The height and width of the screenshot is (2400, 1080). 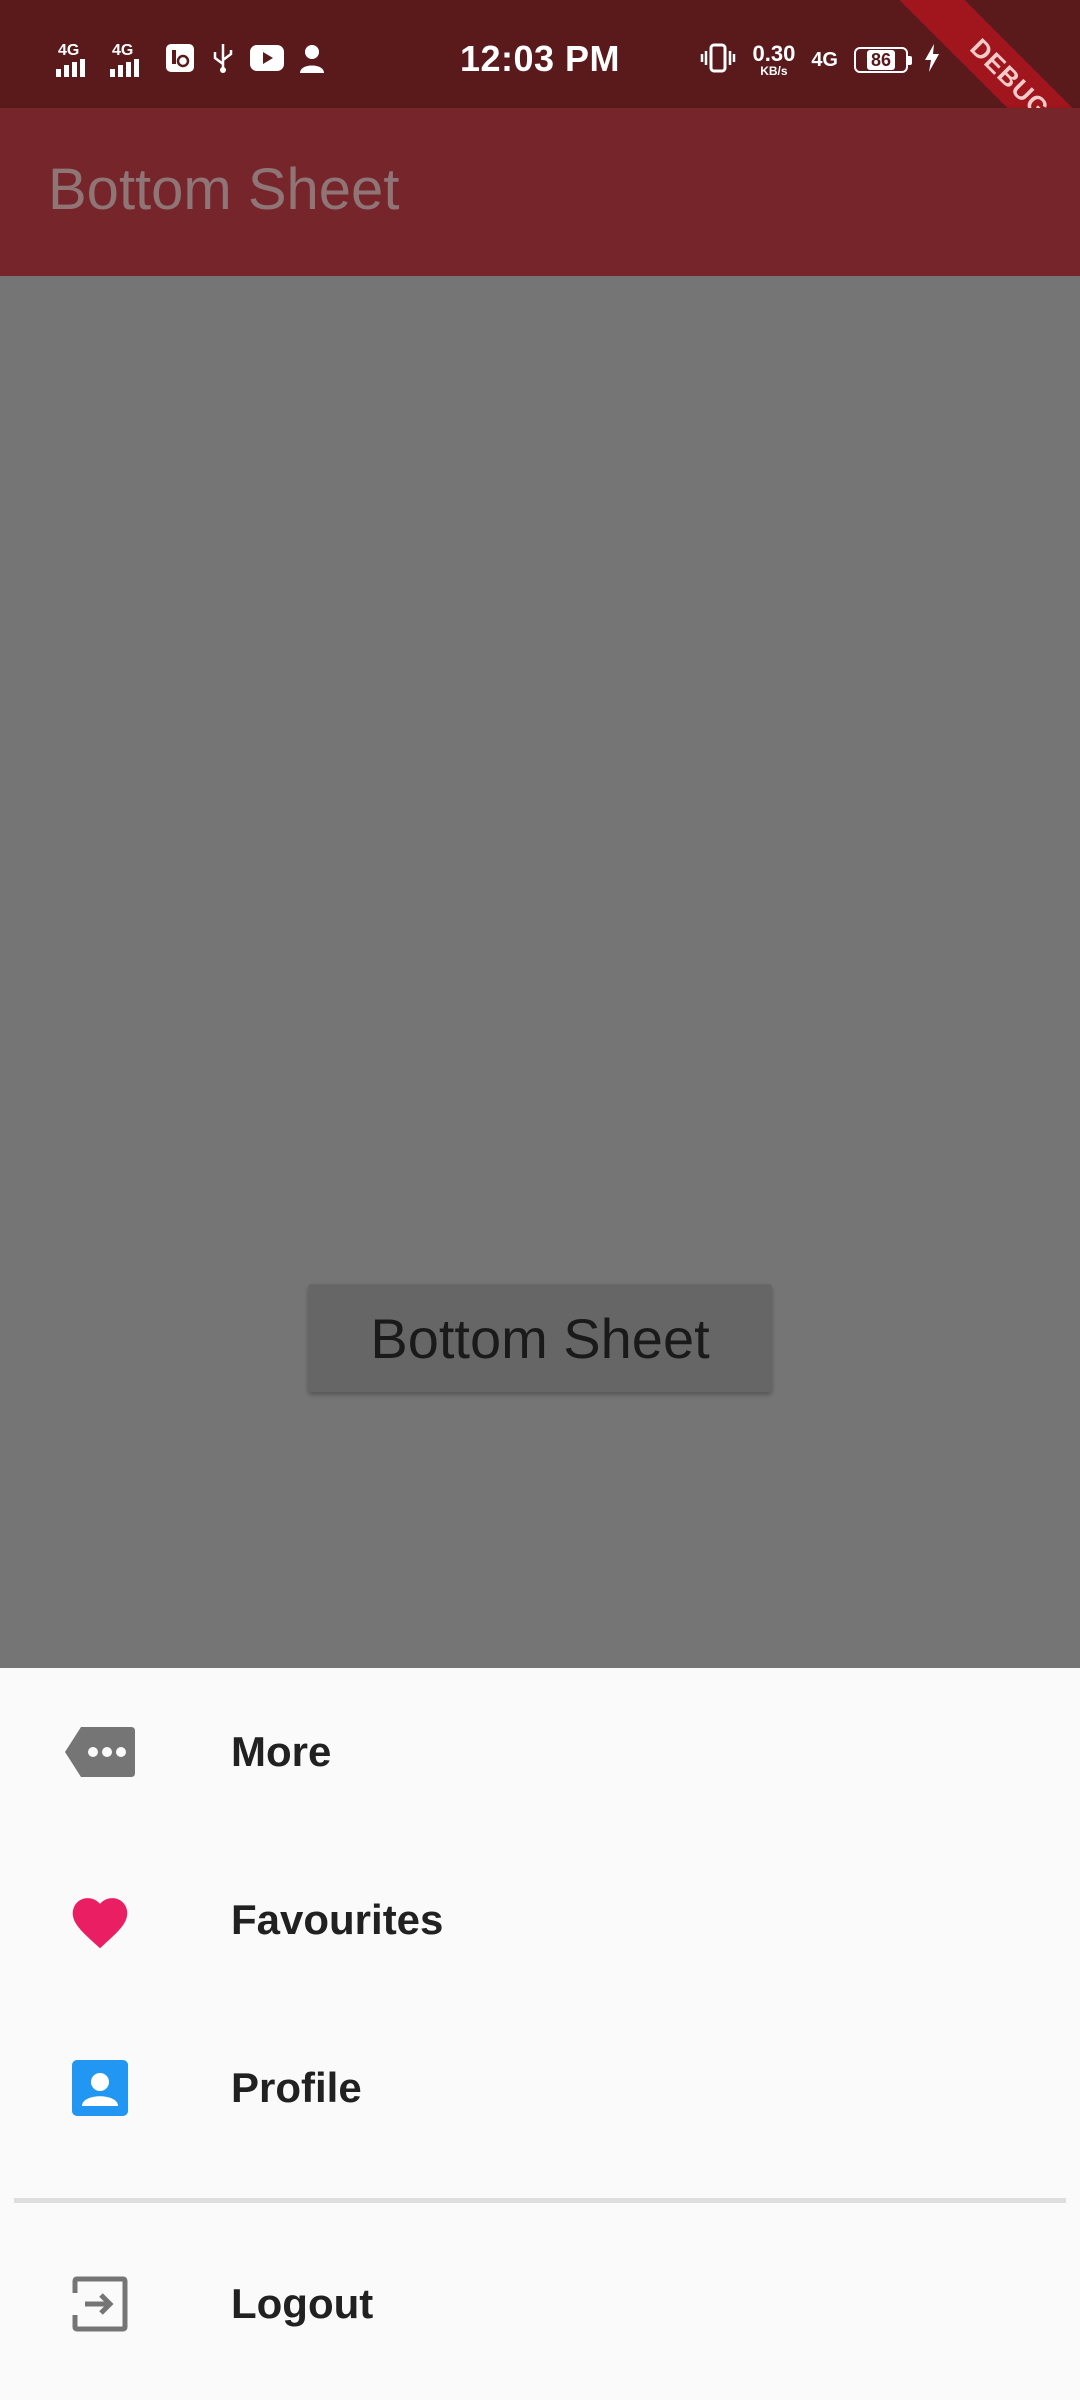 What do you see at coordinates (224, 189) in the screenshot?
I see `app-bar-title: Bottom Sheet` at bounding box center [224, 189].